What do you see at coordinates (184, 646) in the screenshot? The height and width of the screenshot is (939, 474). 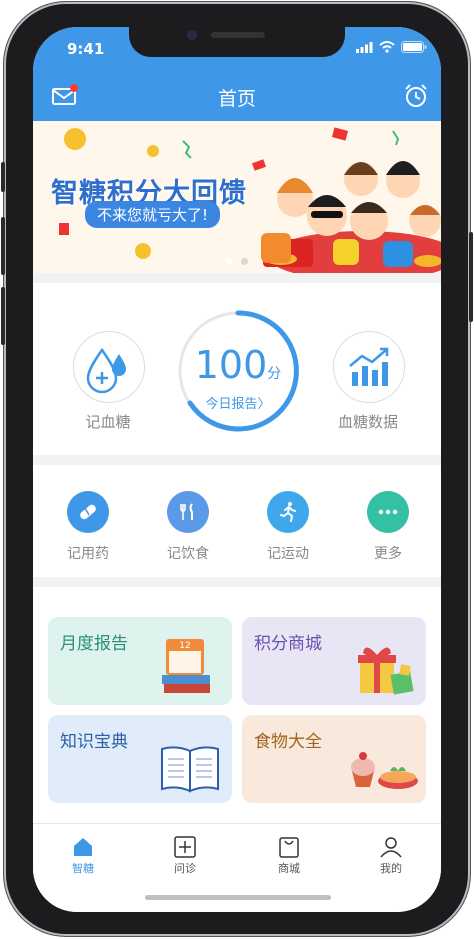 I see `calendar-day: 12` at bounding box center [184, 646].